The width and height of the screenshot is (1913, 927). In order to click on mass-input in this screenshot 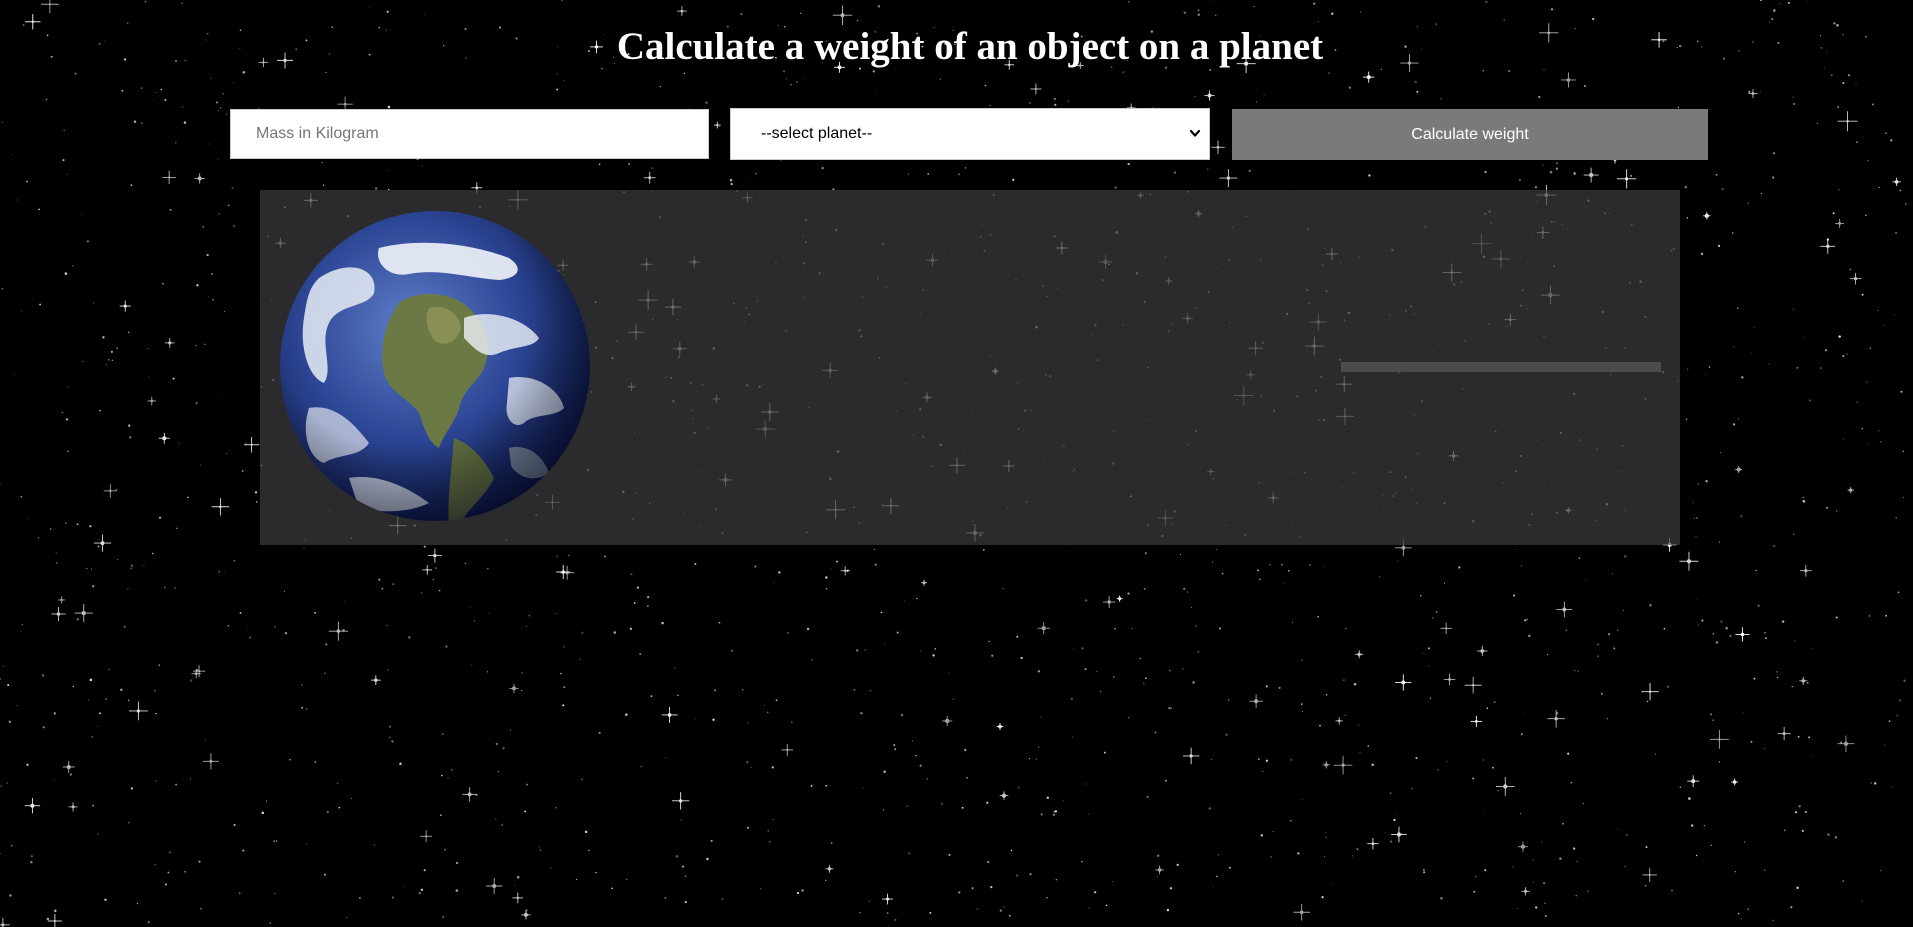, I will do `click(469, 134)`.